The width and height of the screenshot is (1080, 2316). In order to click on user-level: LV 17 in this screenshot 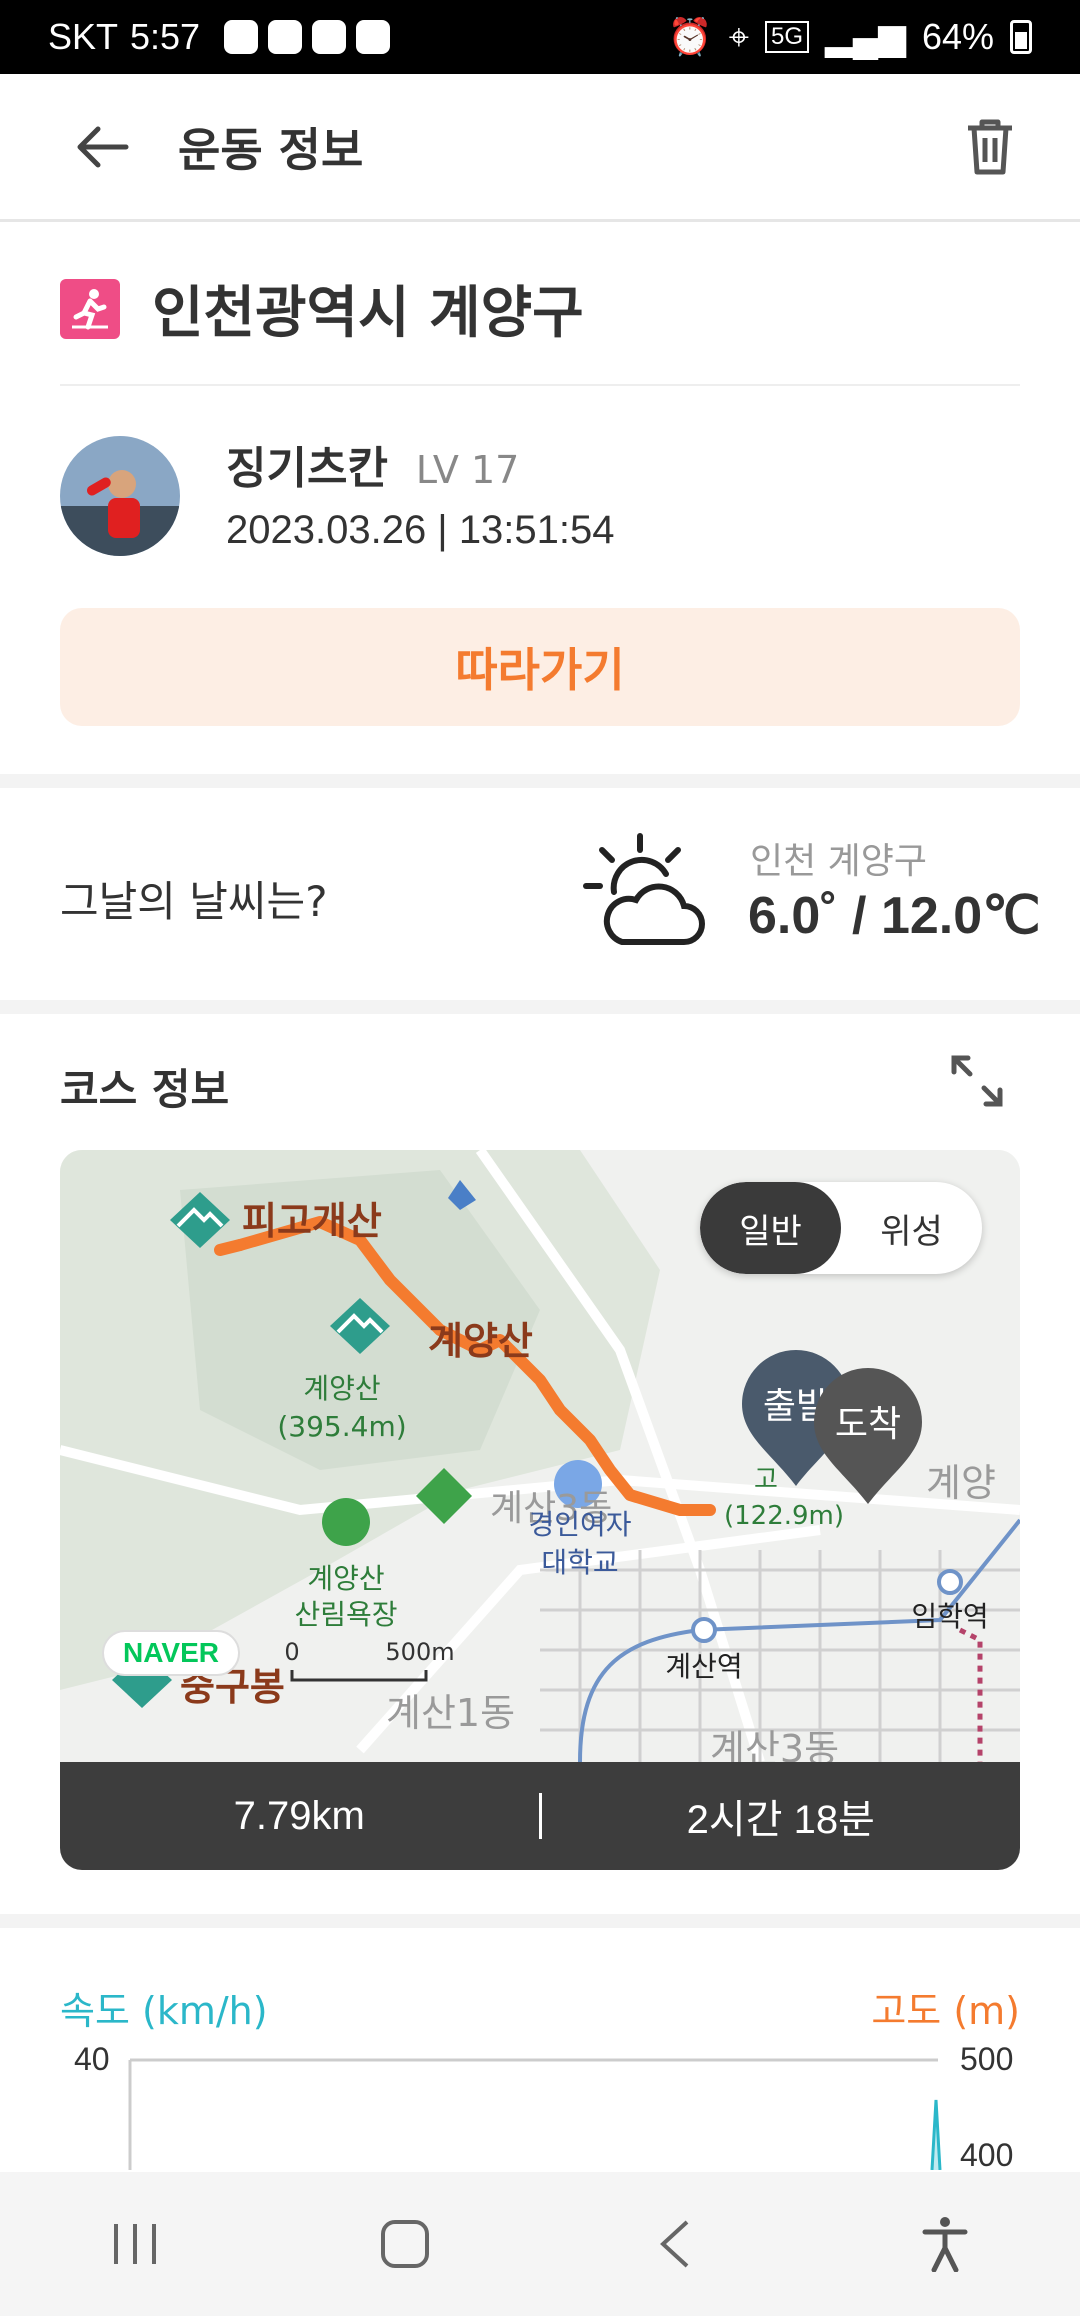, I will do `click(467, 470)`.